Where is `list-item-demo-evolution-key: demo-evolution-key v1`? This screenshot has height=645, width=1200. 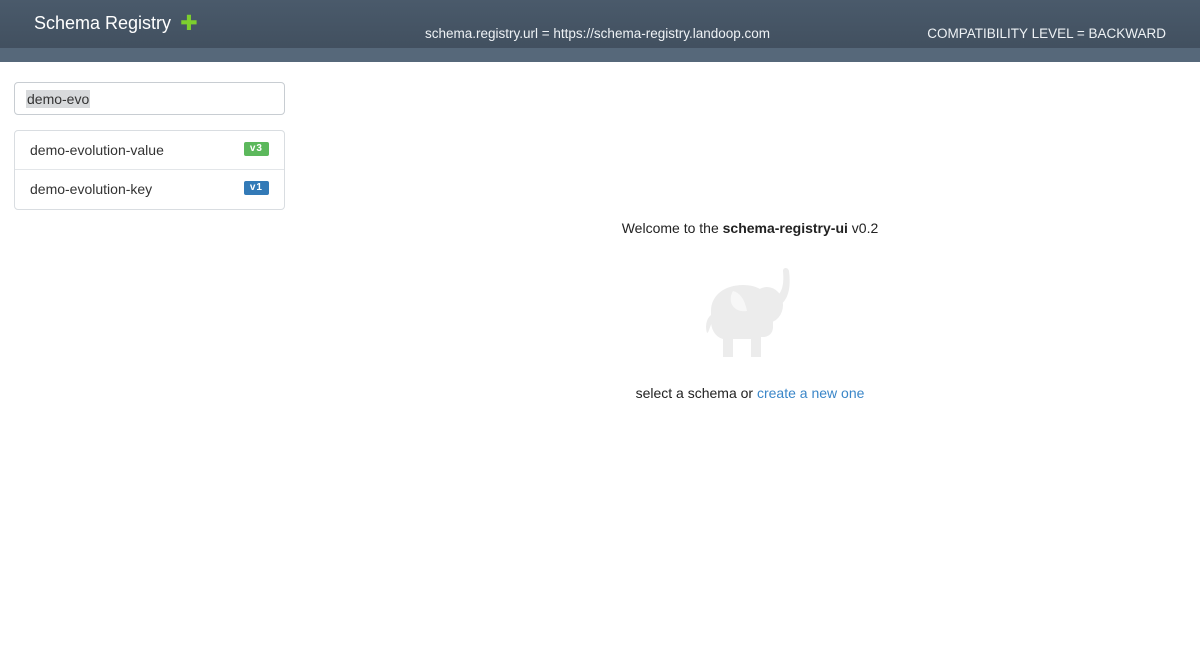
list-item-demo-evolution-key: demo-evolution-key v1 is located at coordinates (149, 189).